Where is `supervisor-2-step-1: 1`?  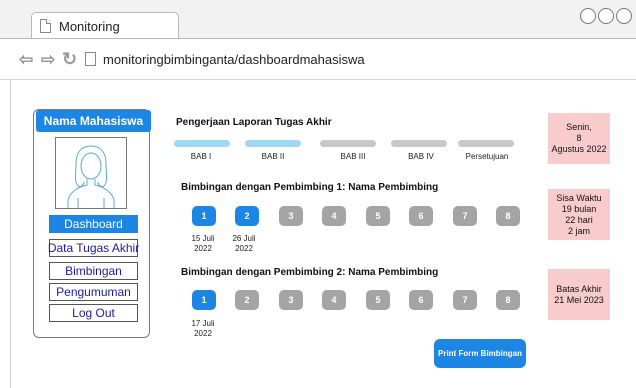
supervisor-2-step-1: 1 is located at coordinates (204, 300).